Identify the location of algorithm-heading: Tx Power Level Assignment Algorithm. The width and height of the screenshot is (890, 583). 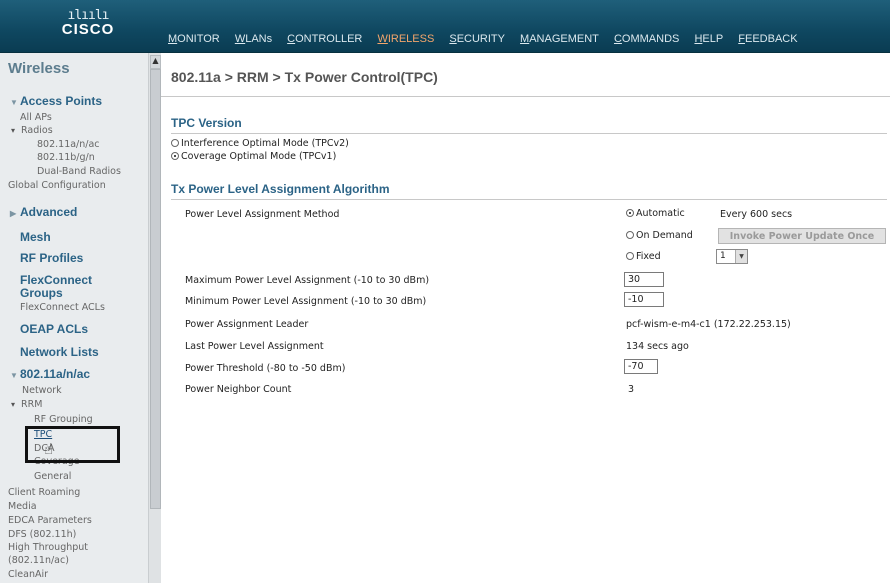
(280, 189).